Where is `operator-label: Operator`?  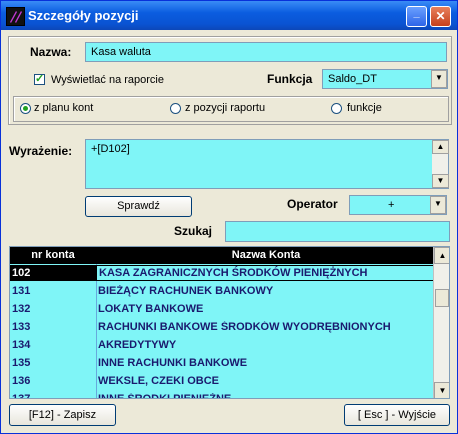 operator-label: Operator is located at coordinates (312, 204).